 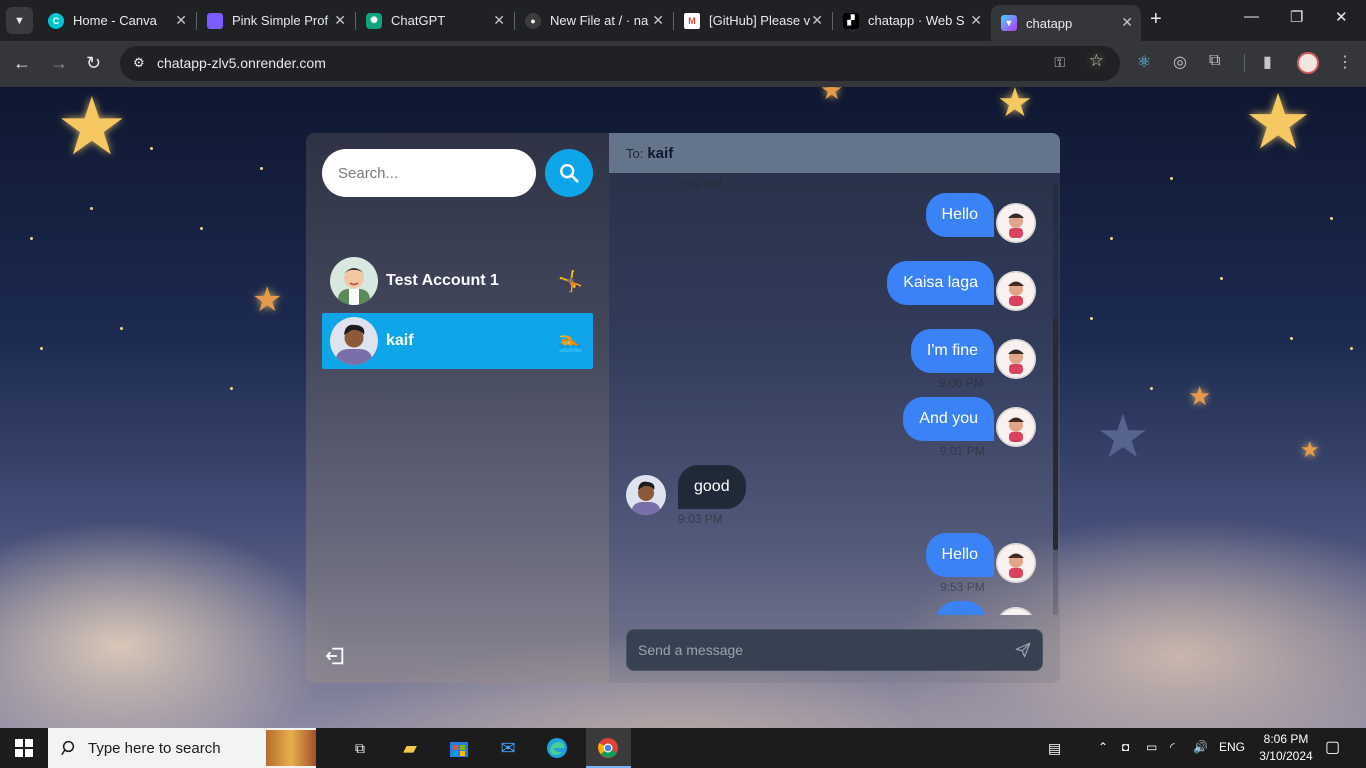 I want to click on message-bubble-incoming: good, so click(x=712, y=487).